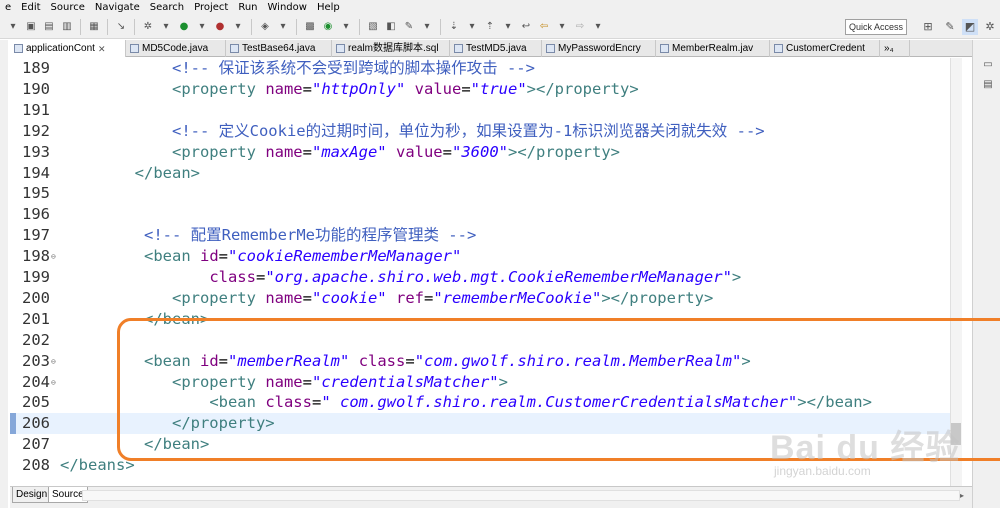 Image resolution: width=1000 pixels, height=508 pixels. Describe the element at coordinates (49, 27) in the screenshot. I see `save-all-icon: ▤` at that location.